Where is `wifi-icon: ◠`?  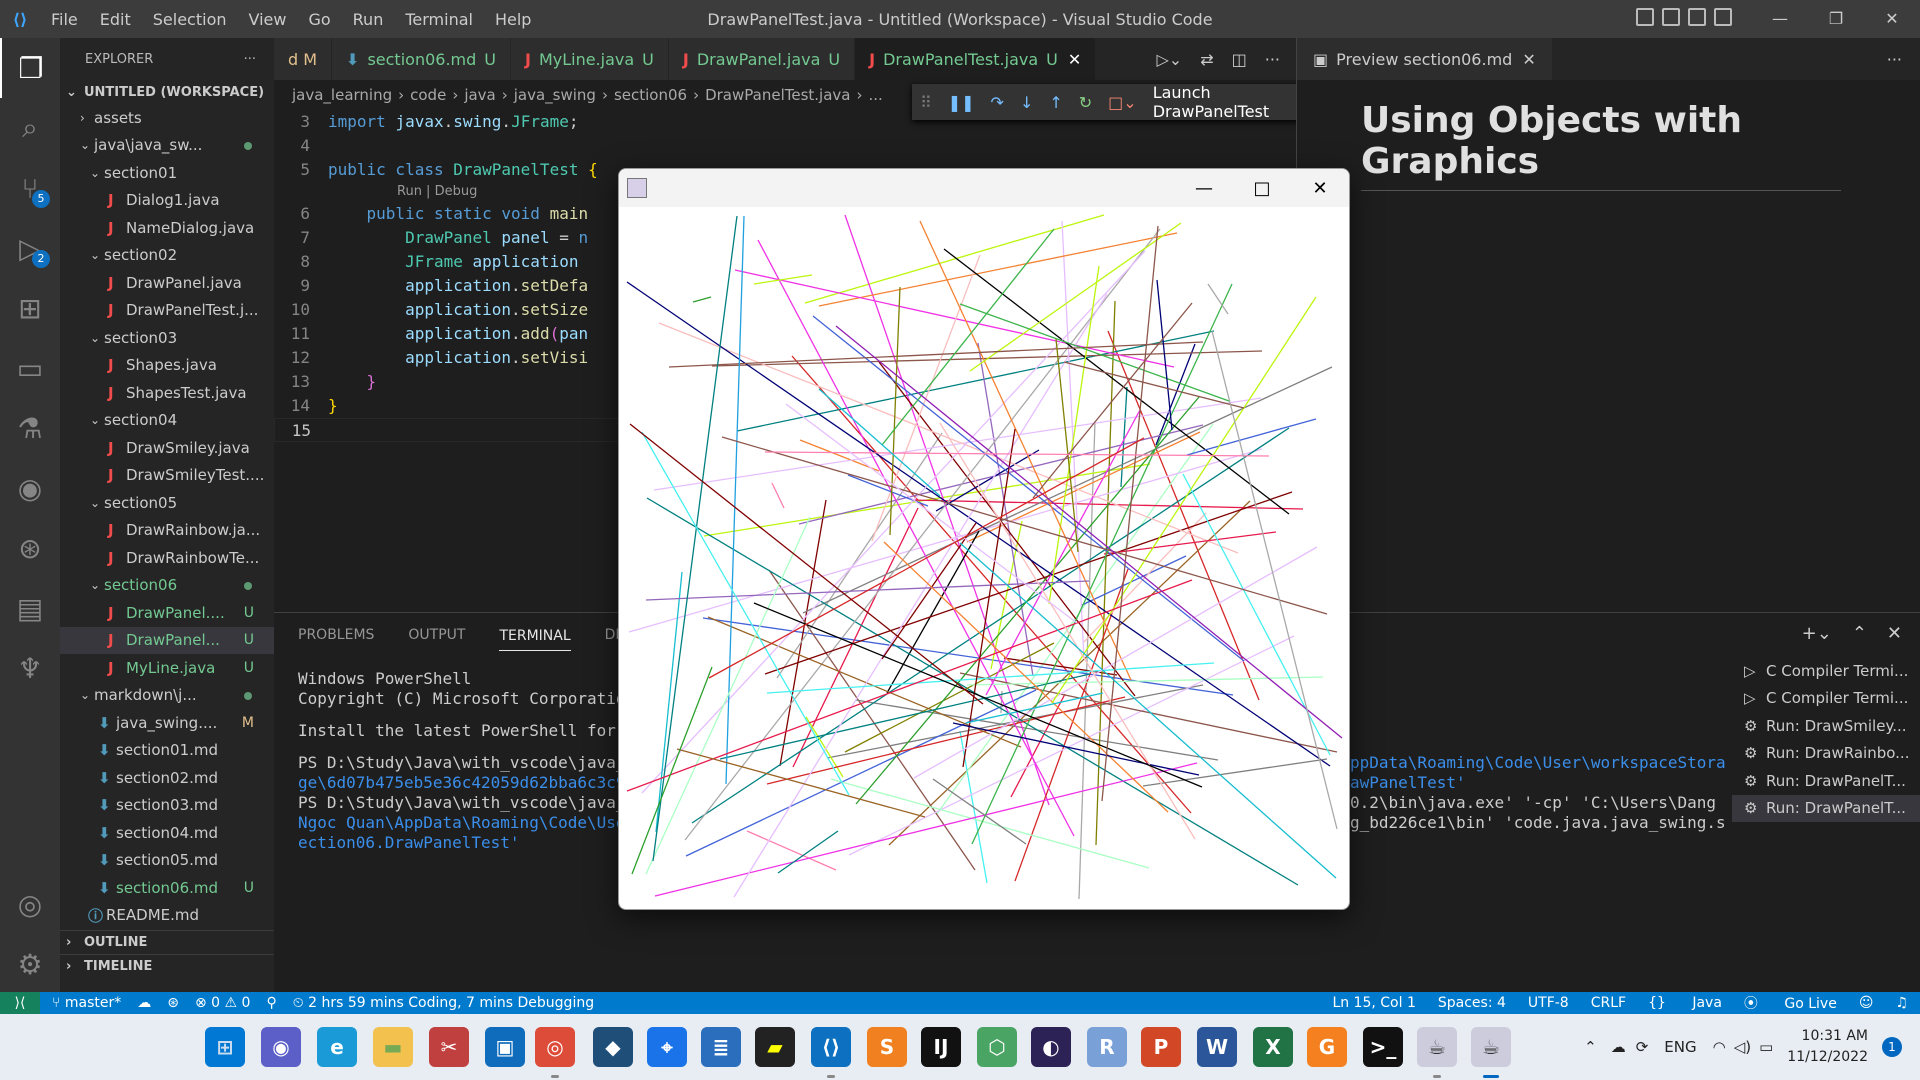
wifi-icon: ◠ is located at coordinates (1719, 1047).